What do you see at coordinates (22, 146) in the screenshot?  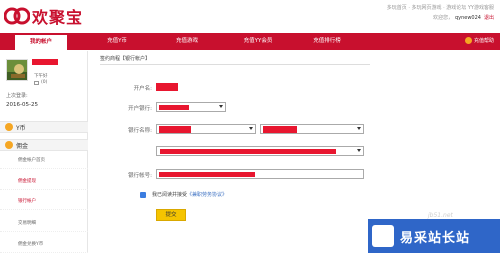 I see `side-group-label: 佣金` at bounding box center [22, 146].